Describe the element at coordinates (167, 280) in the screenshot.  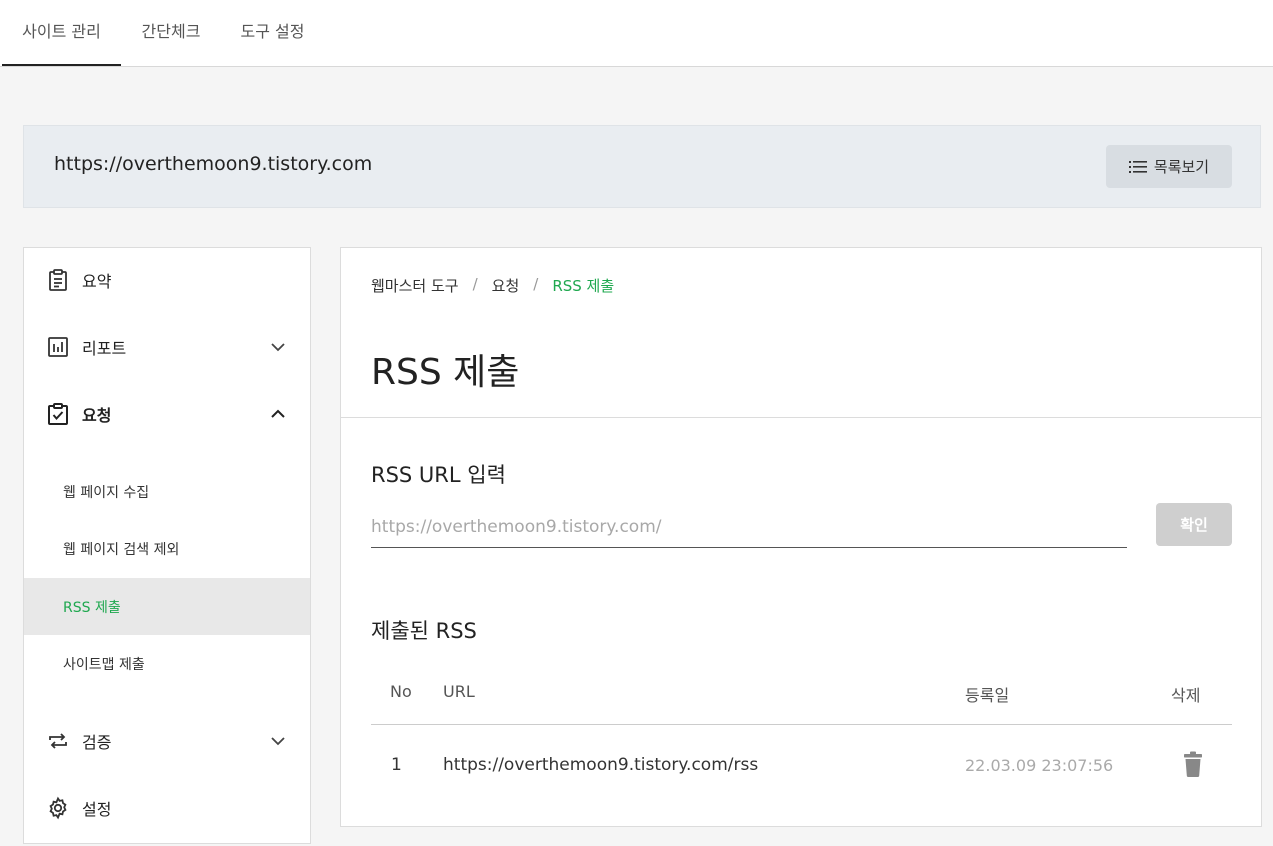
I see `sidebar-item-summary: 요약` at that location.